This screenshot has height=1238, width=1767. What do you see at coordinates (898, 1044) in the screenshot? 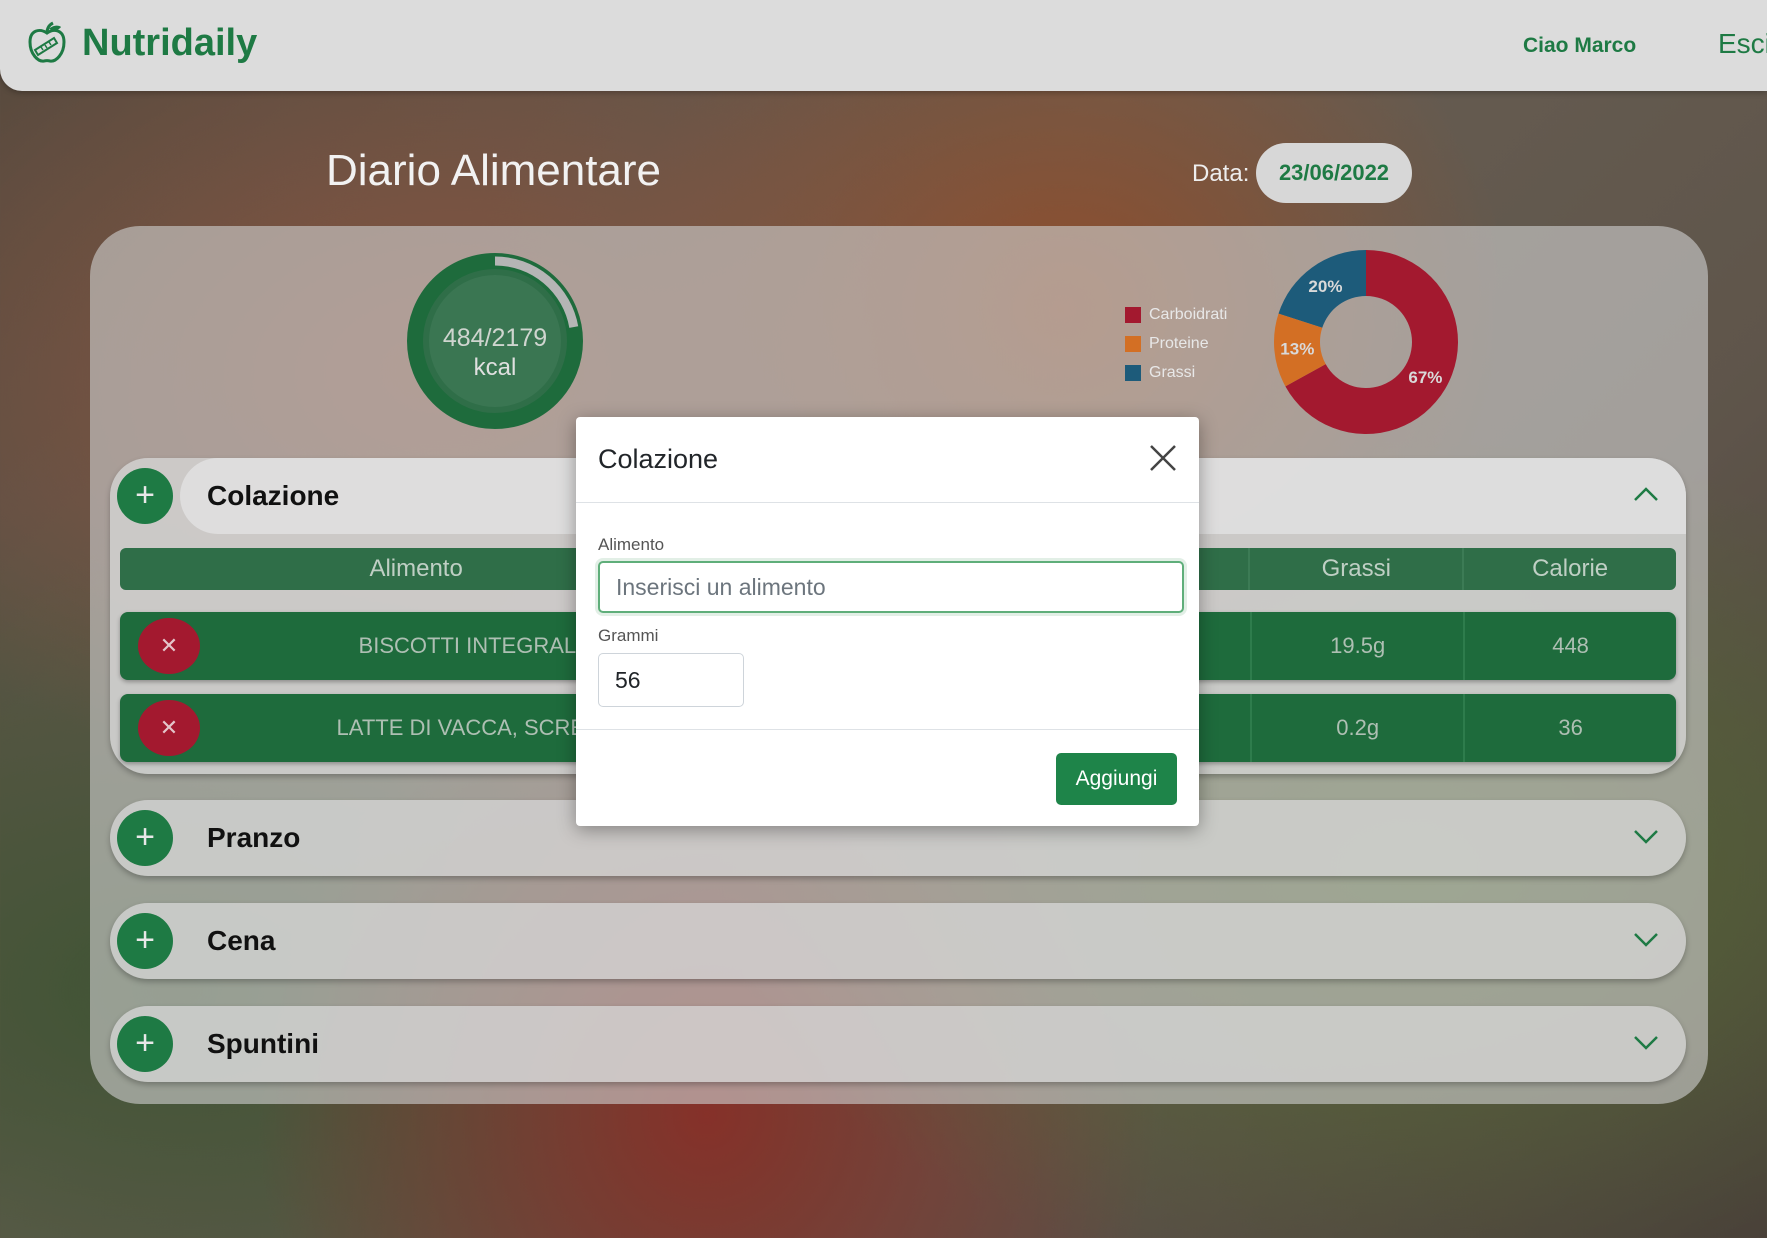
I see `meal-spuntini: + Spuntini` at bounding box center [898, 1044].